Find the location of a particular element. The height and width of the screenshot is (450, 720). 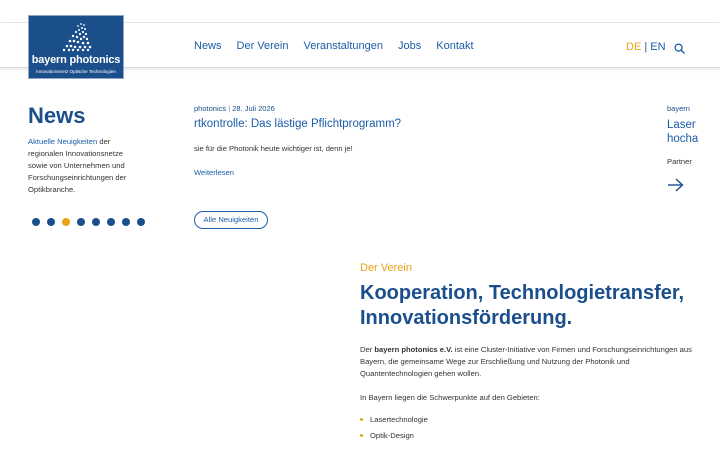

focus-list: Lasertechnologie Optik-Design is located at coordinates (394, 430).